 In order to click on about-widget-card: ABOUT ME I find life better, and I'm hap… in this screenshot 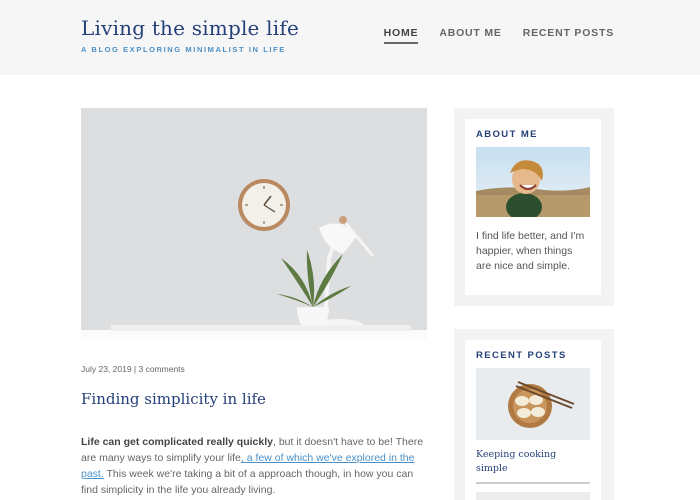, I will do `click(533, 207)`.